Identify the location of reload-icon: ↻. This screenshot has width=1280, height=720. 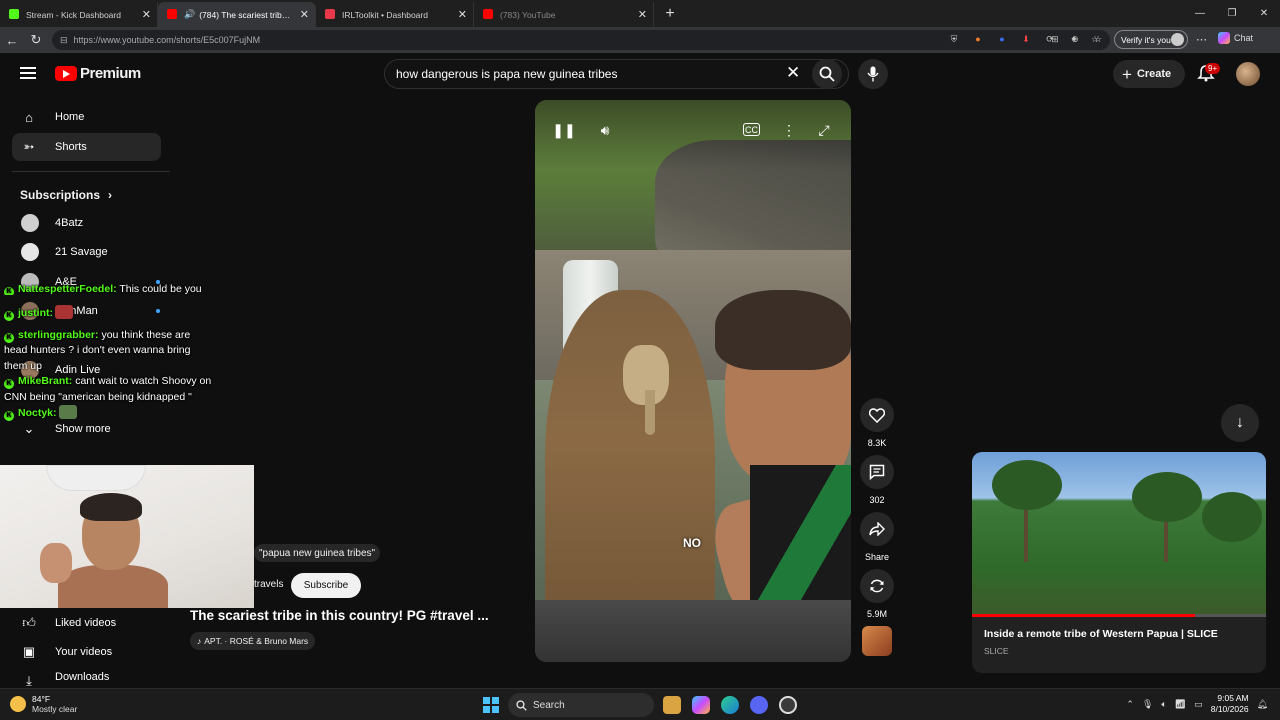
(36, 40).